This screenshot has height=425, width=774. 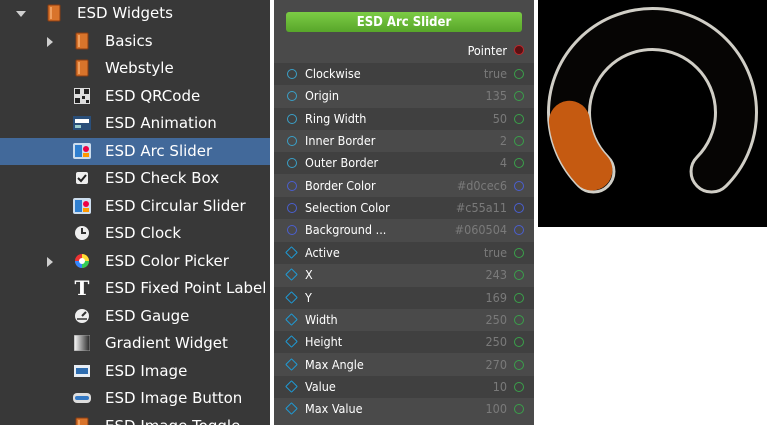 What do you see at coordinates (404, 297) in the screenshot?
I see `property-row: Y 169` at bounding box center [404, 297].